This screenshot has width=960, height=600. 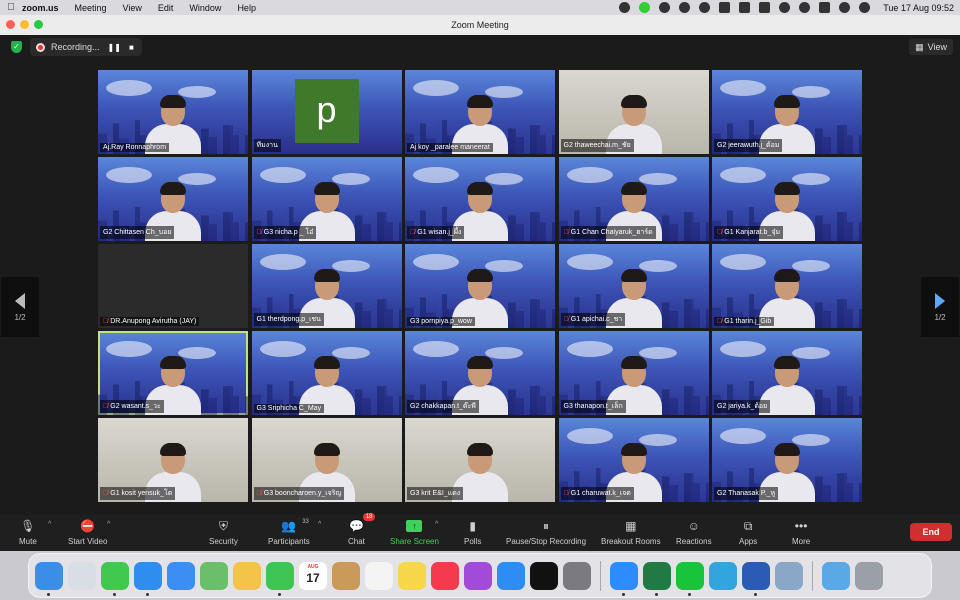 What do you see at coordinates (114, 47) in the screenshot?
I see `pause-recording-icon: ❚❚` at bounding box center [114, 47].